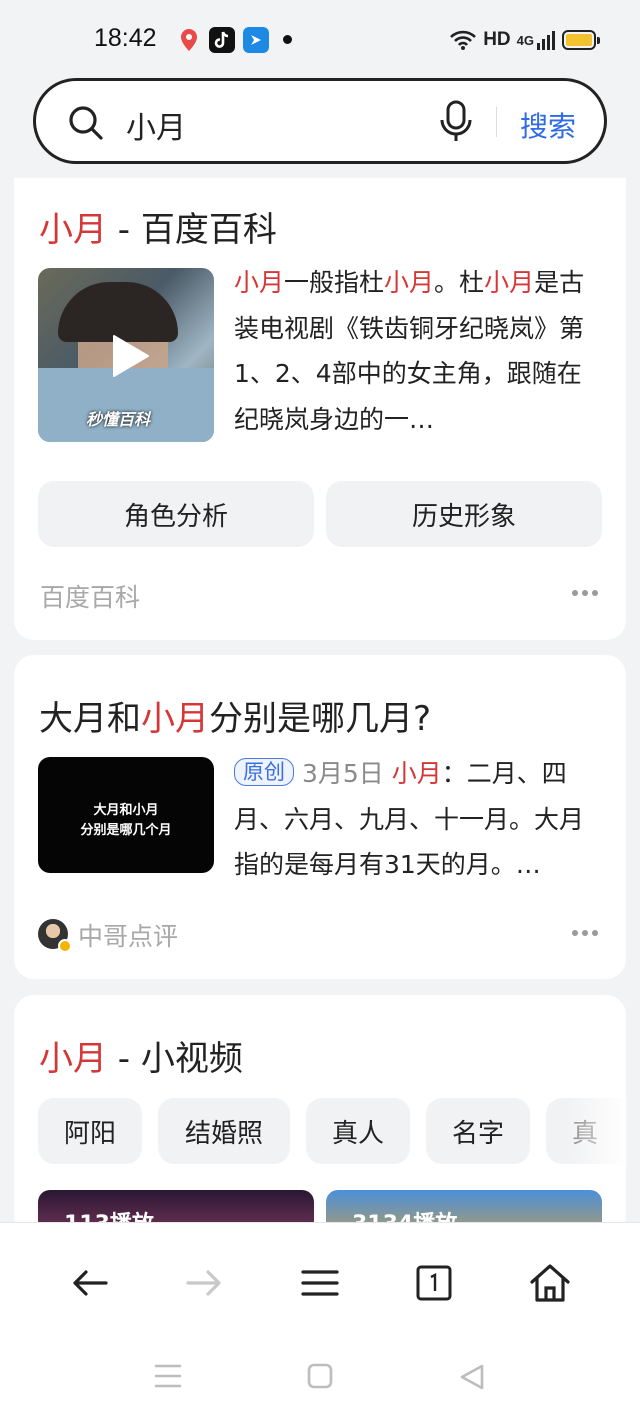  I want to click on maps-app-icon, so click(189, 40).